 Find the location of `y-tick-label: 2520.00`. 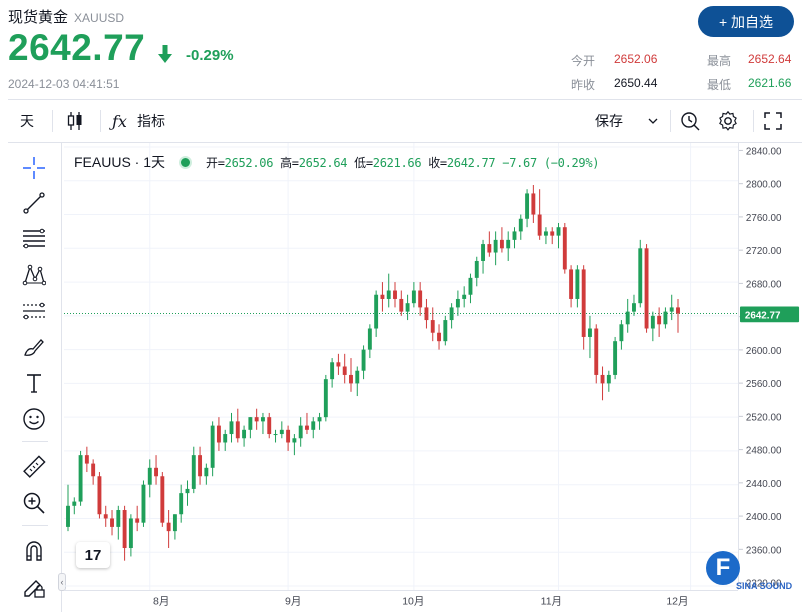

y-tick-label: 2520.00 is located at coordinates (764, 417).